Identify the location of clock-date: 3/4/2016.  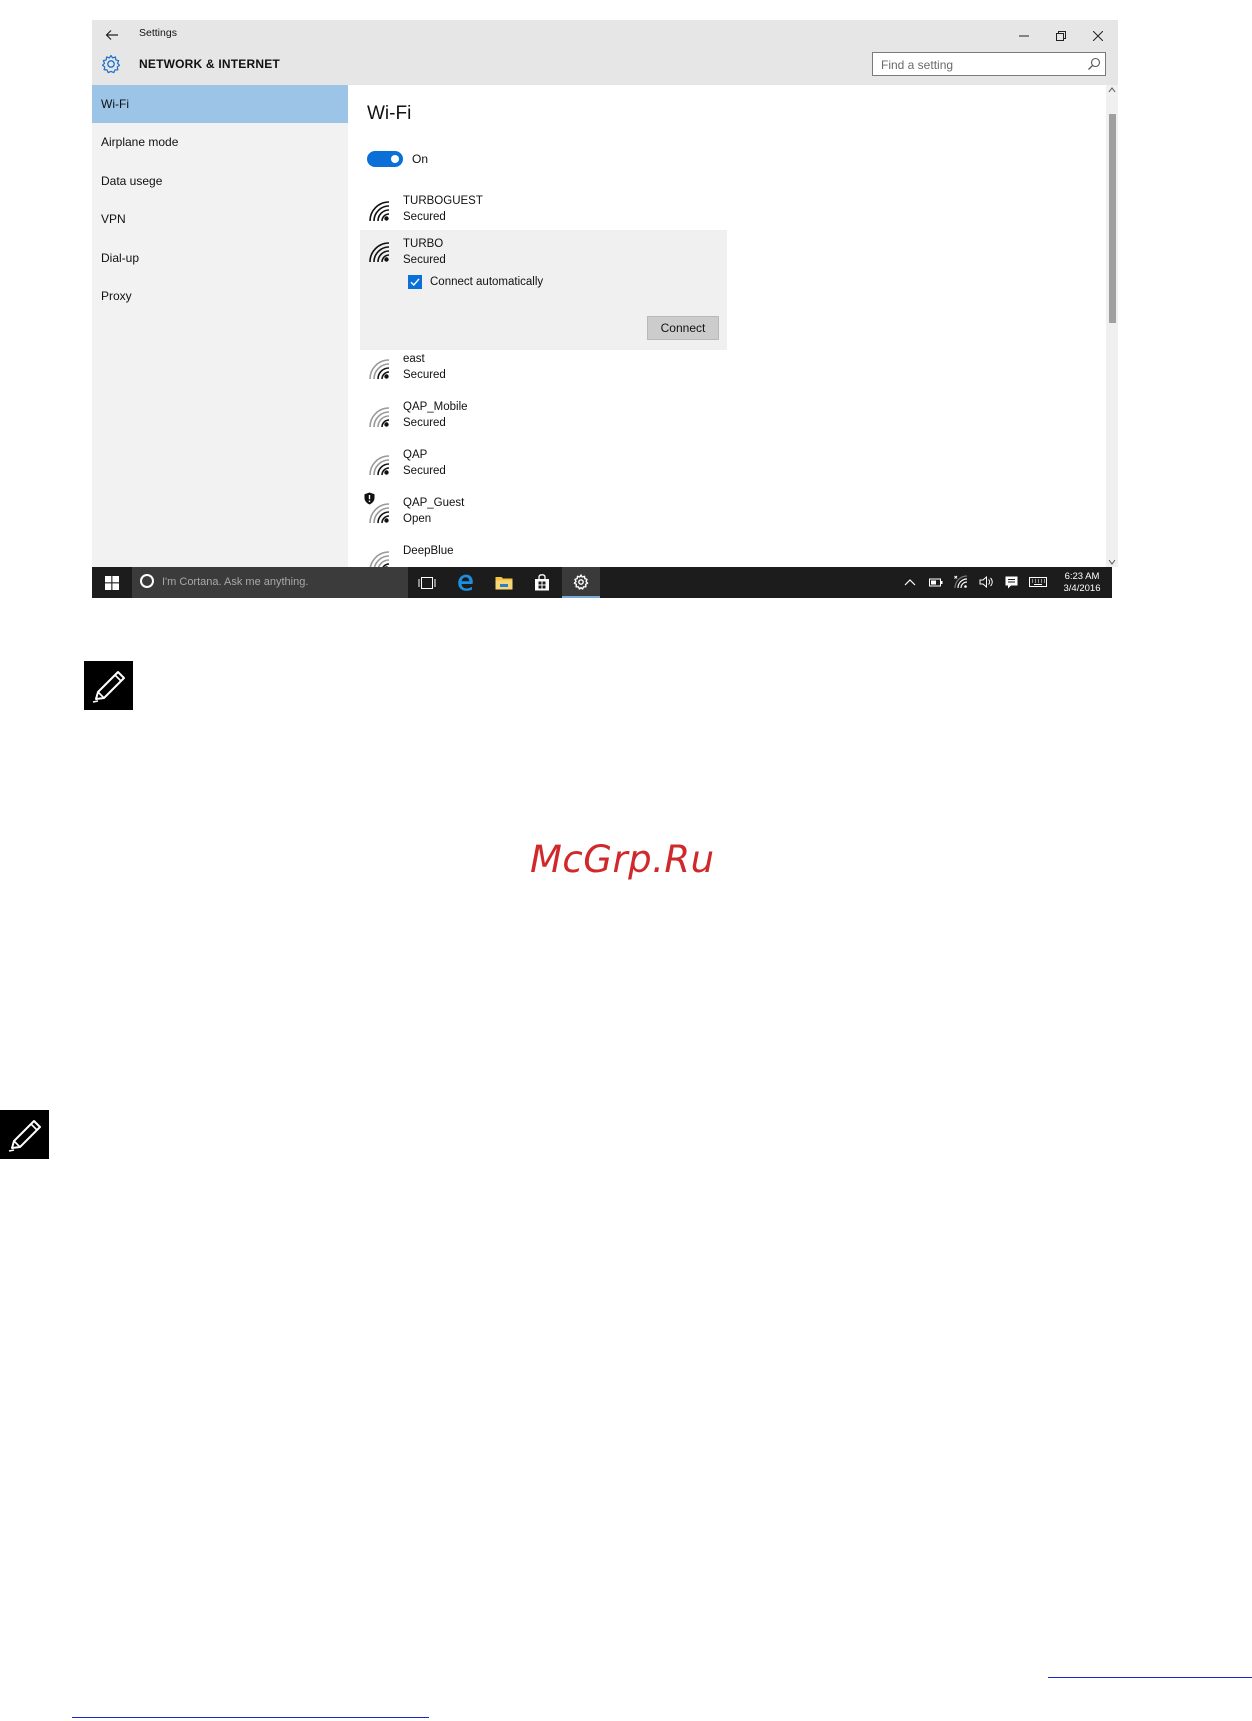
(1082, 588).